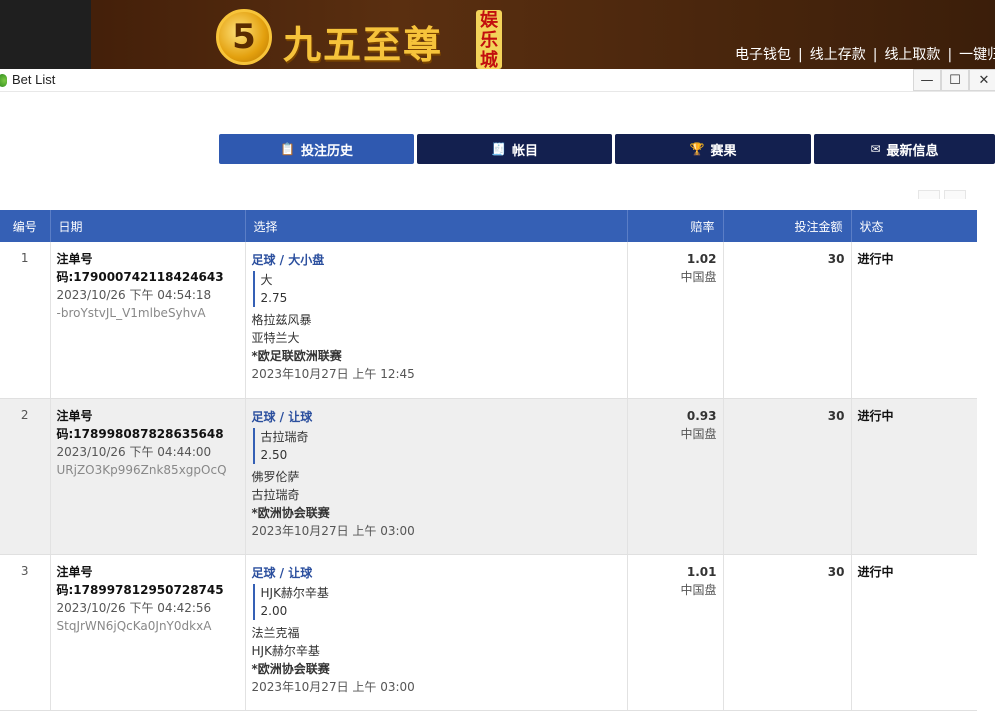  What do you see at coordinates (927, 80) in the screenshot?
I see `minimize-button: —` at bounding box center [927, 80].